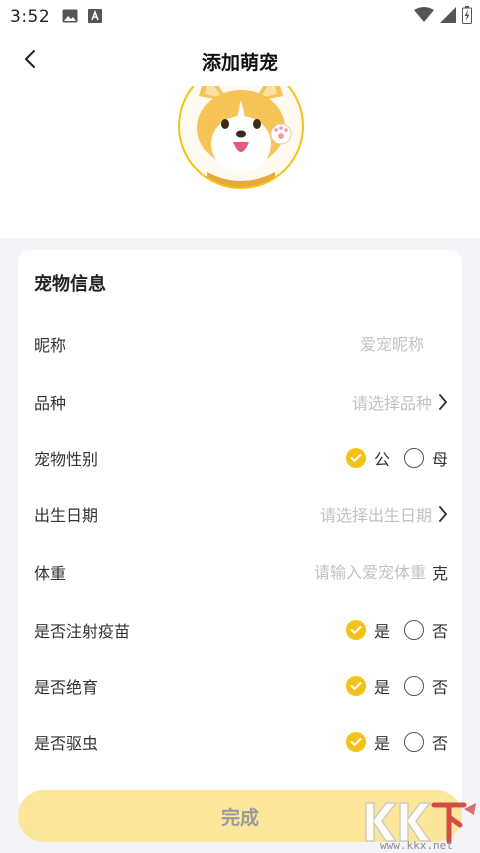 This screenshot has width=480, height=853. What do you see at coordinates (50, 573) in the screenshot?
I see `weight-label: 体重` at bounding box center [50, 573].